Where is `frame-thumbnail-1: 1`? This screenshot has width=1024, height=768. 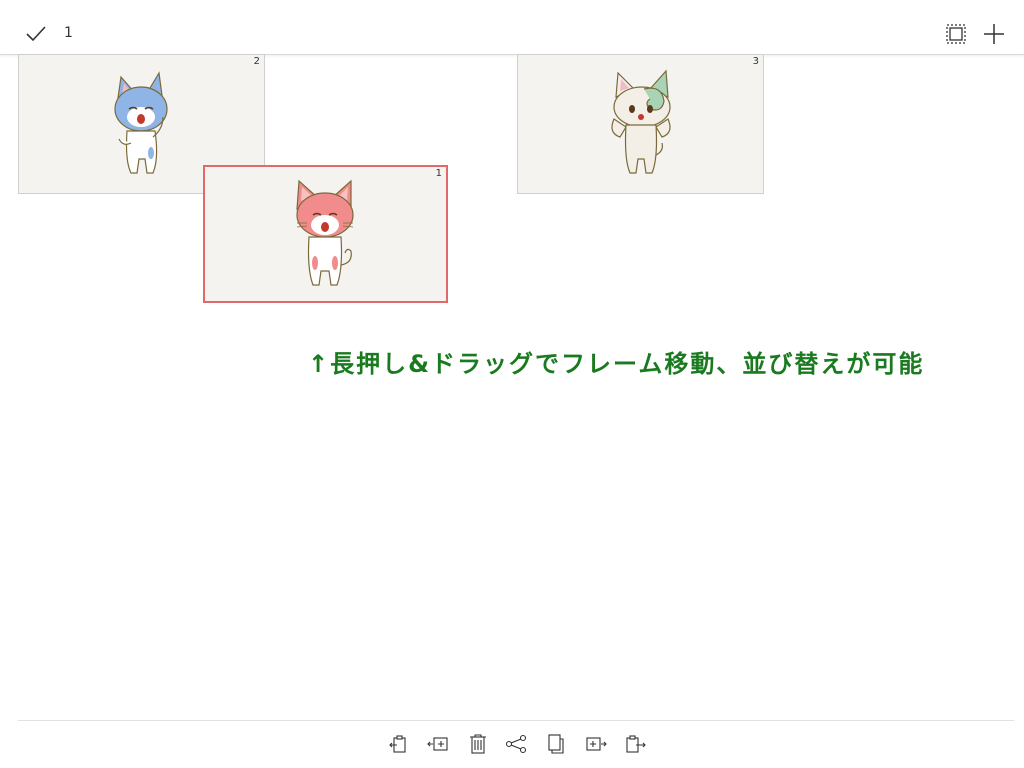 frame-thumbnail-1: 1 is located at coordinates (325, 234).